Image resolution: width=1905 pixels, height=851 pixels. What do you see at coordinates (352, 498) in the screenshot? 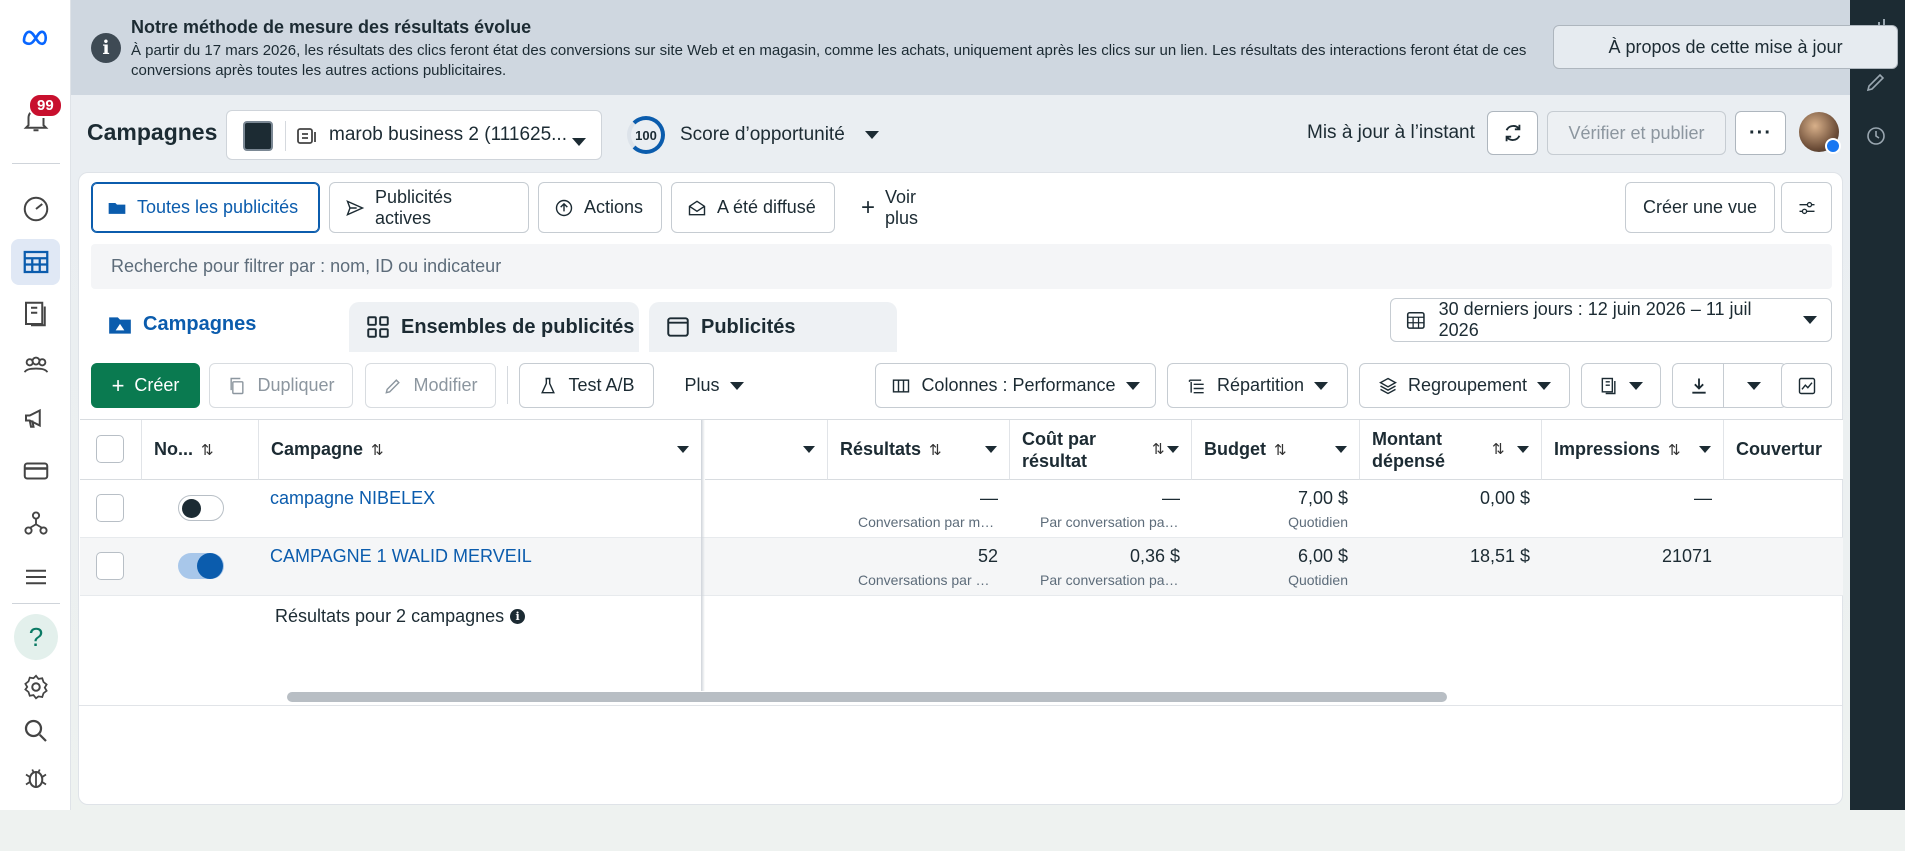
I see `campaign-name-link: campagne NIBELEX` at bounding box center [352, 498].